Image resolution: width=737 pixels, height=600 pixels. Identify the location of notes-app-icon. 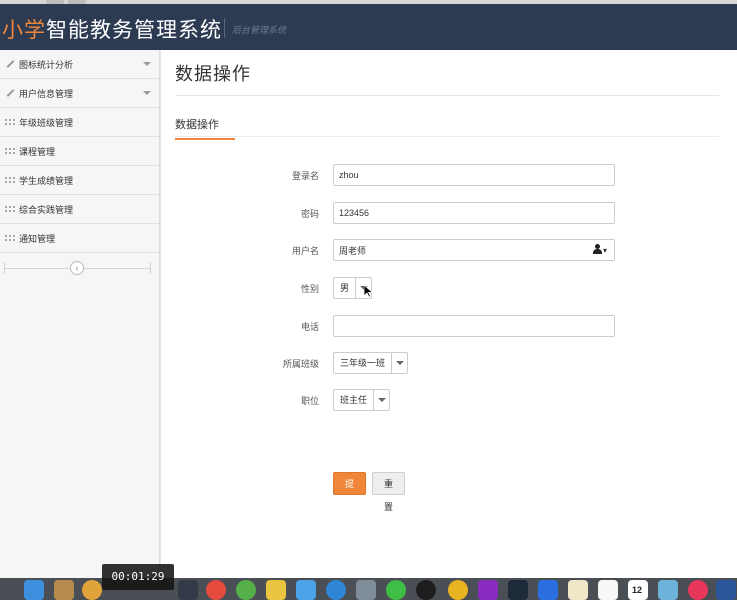
(64, 590).